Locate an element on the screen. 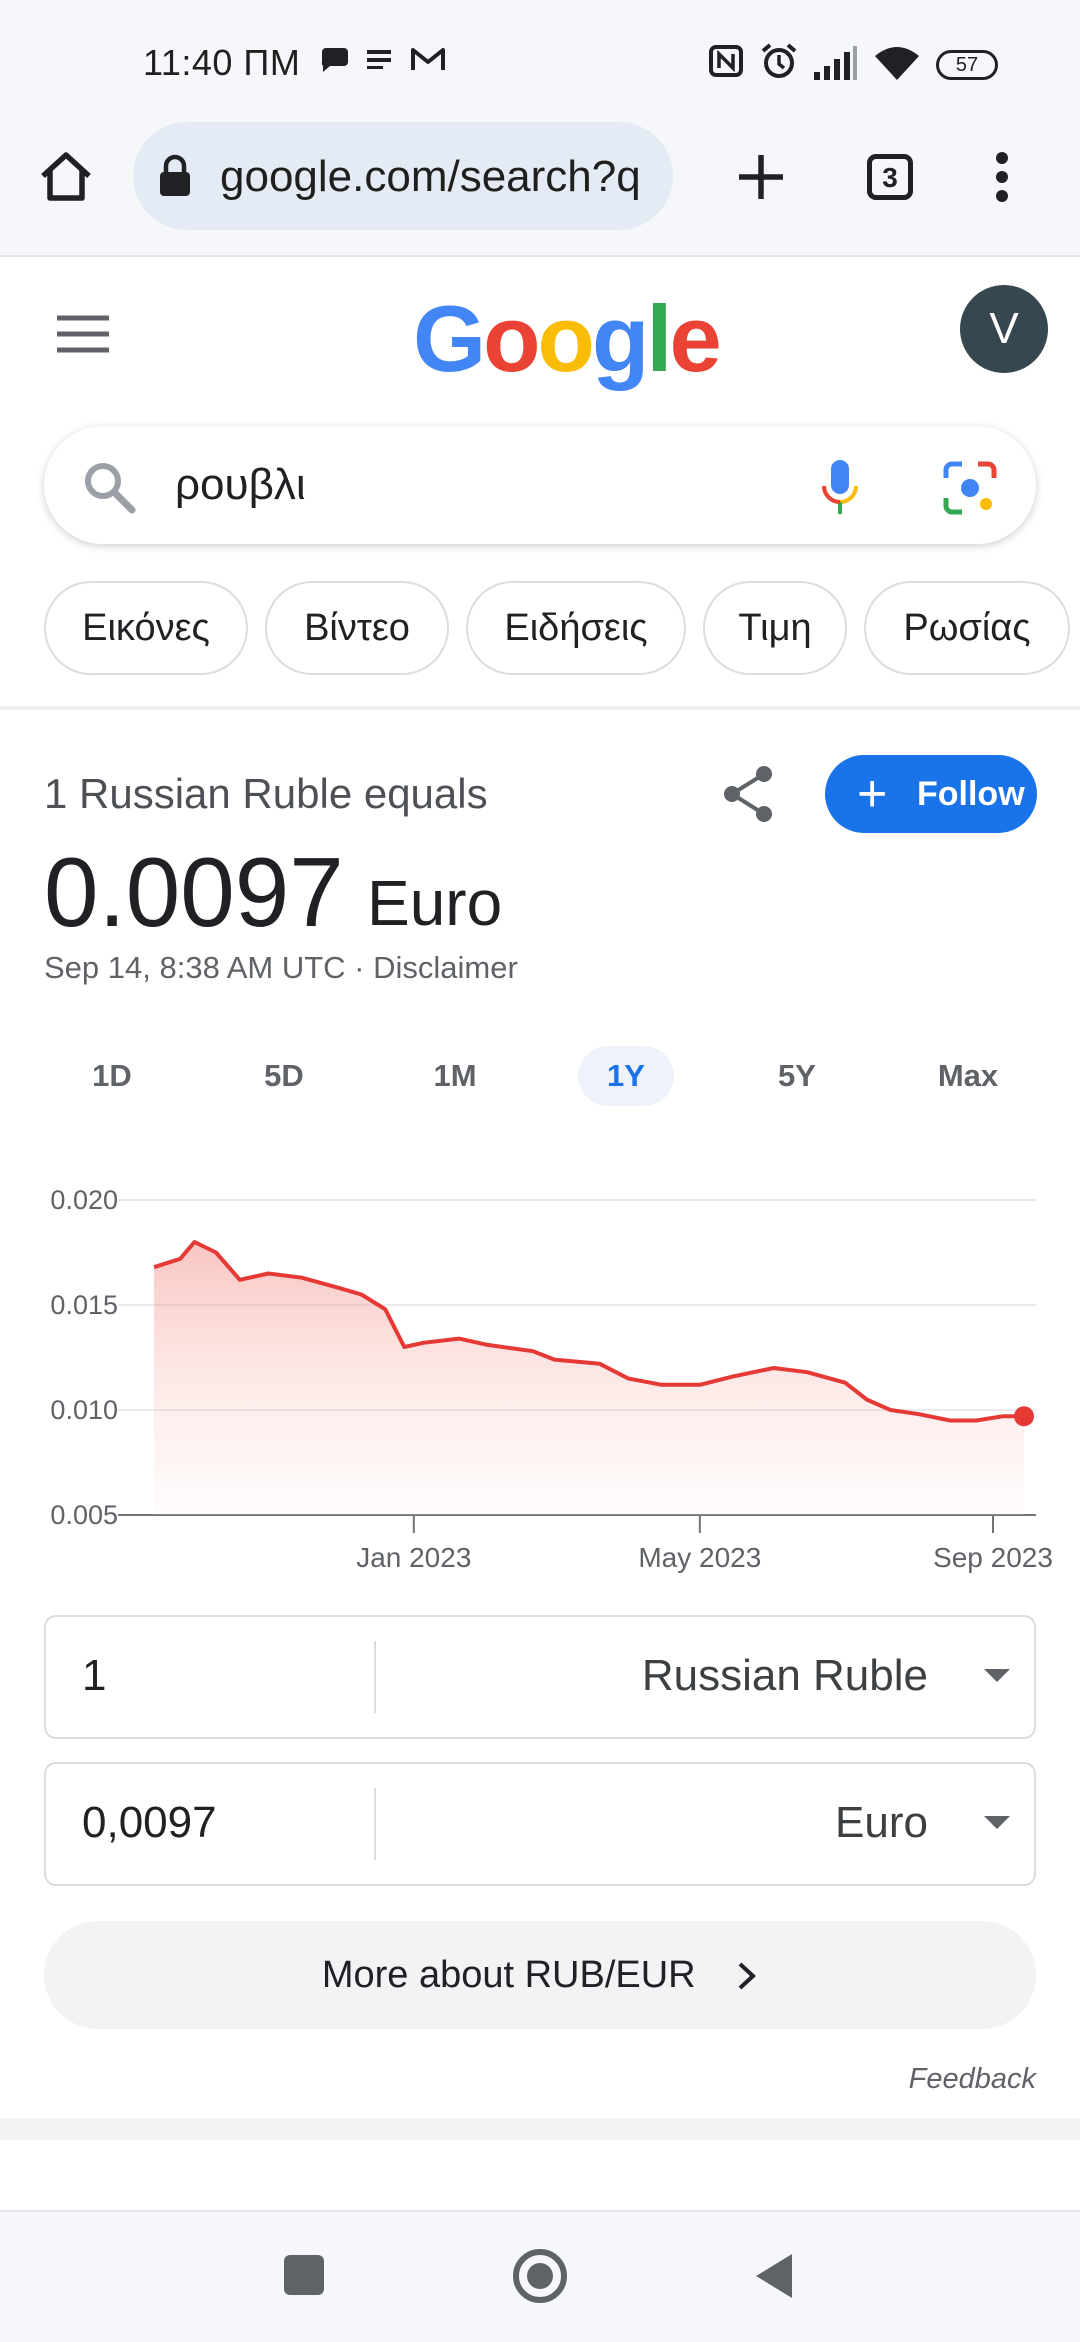 The image size is (1080, 2342). status-time: 11:40 ΠΜ is located at coordinates (222, 62).